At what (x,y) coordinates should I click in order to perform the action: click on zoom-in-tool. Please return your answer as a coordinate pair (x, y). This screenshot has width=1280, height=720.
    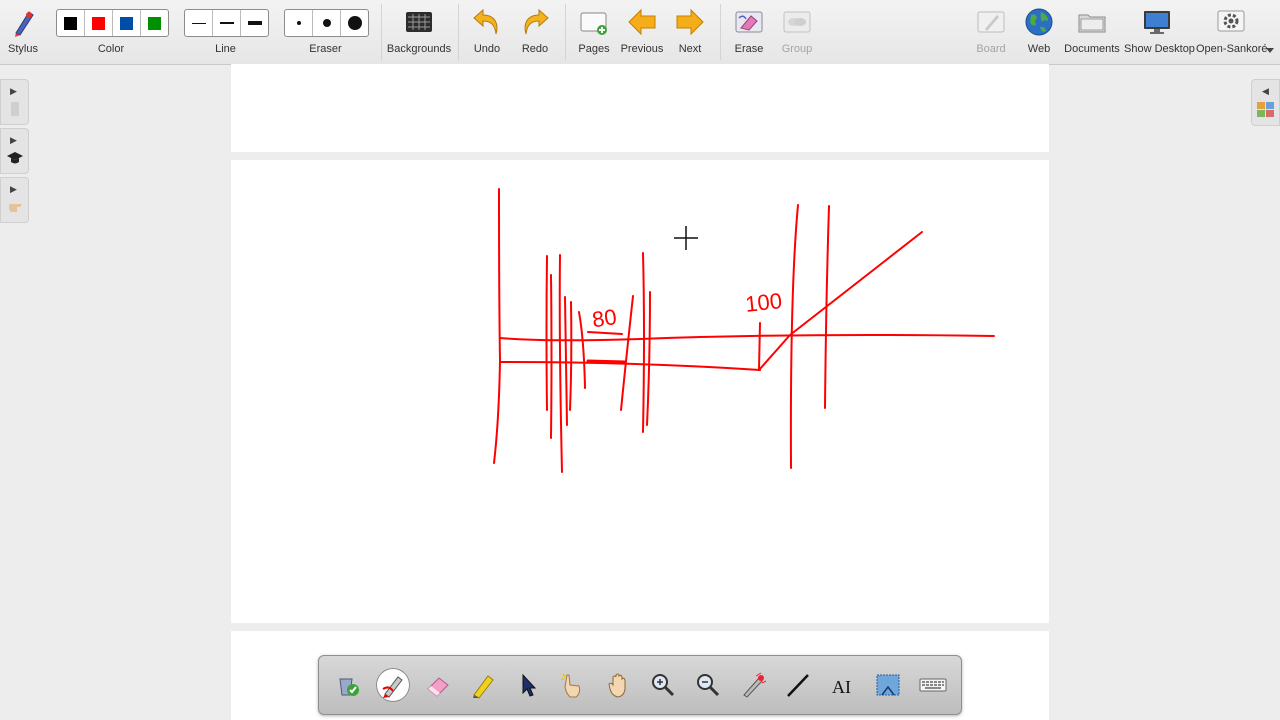
    Looking at the image, I should click on (663, 685).